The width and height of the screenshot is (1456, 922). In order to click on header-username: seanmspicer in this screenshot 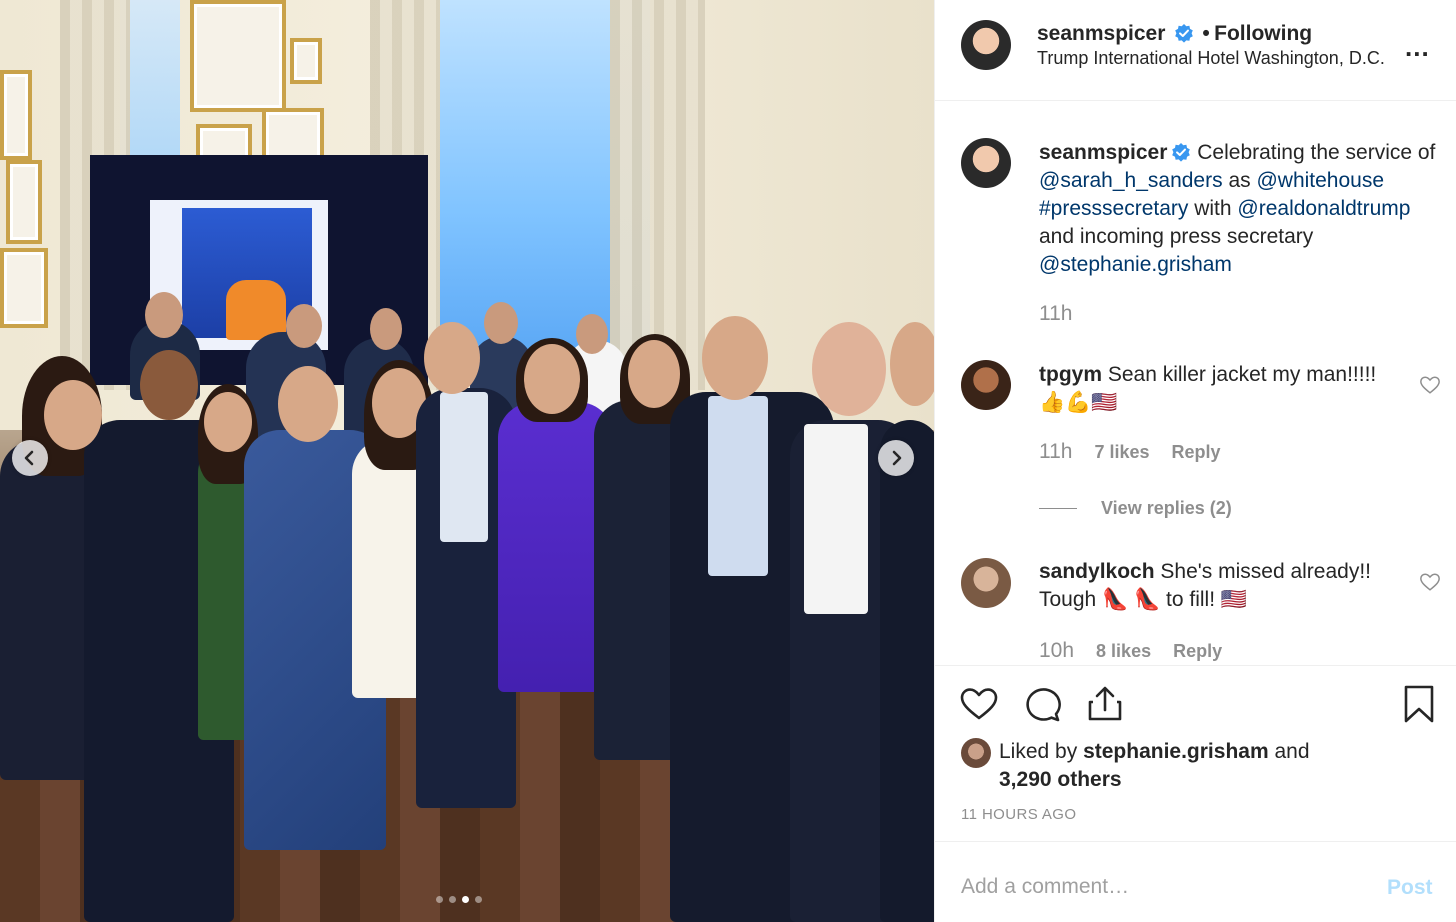, I will do `click(1101, 33)`.